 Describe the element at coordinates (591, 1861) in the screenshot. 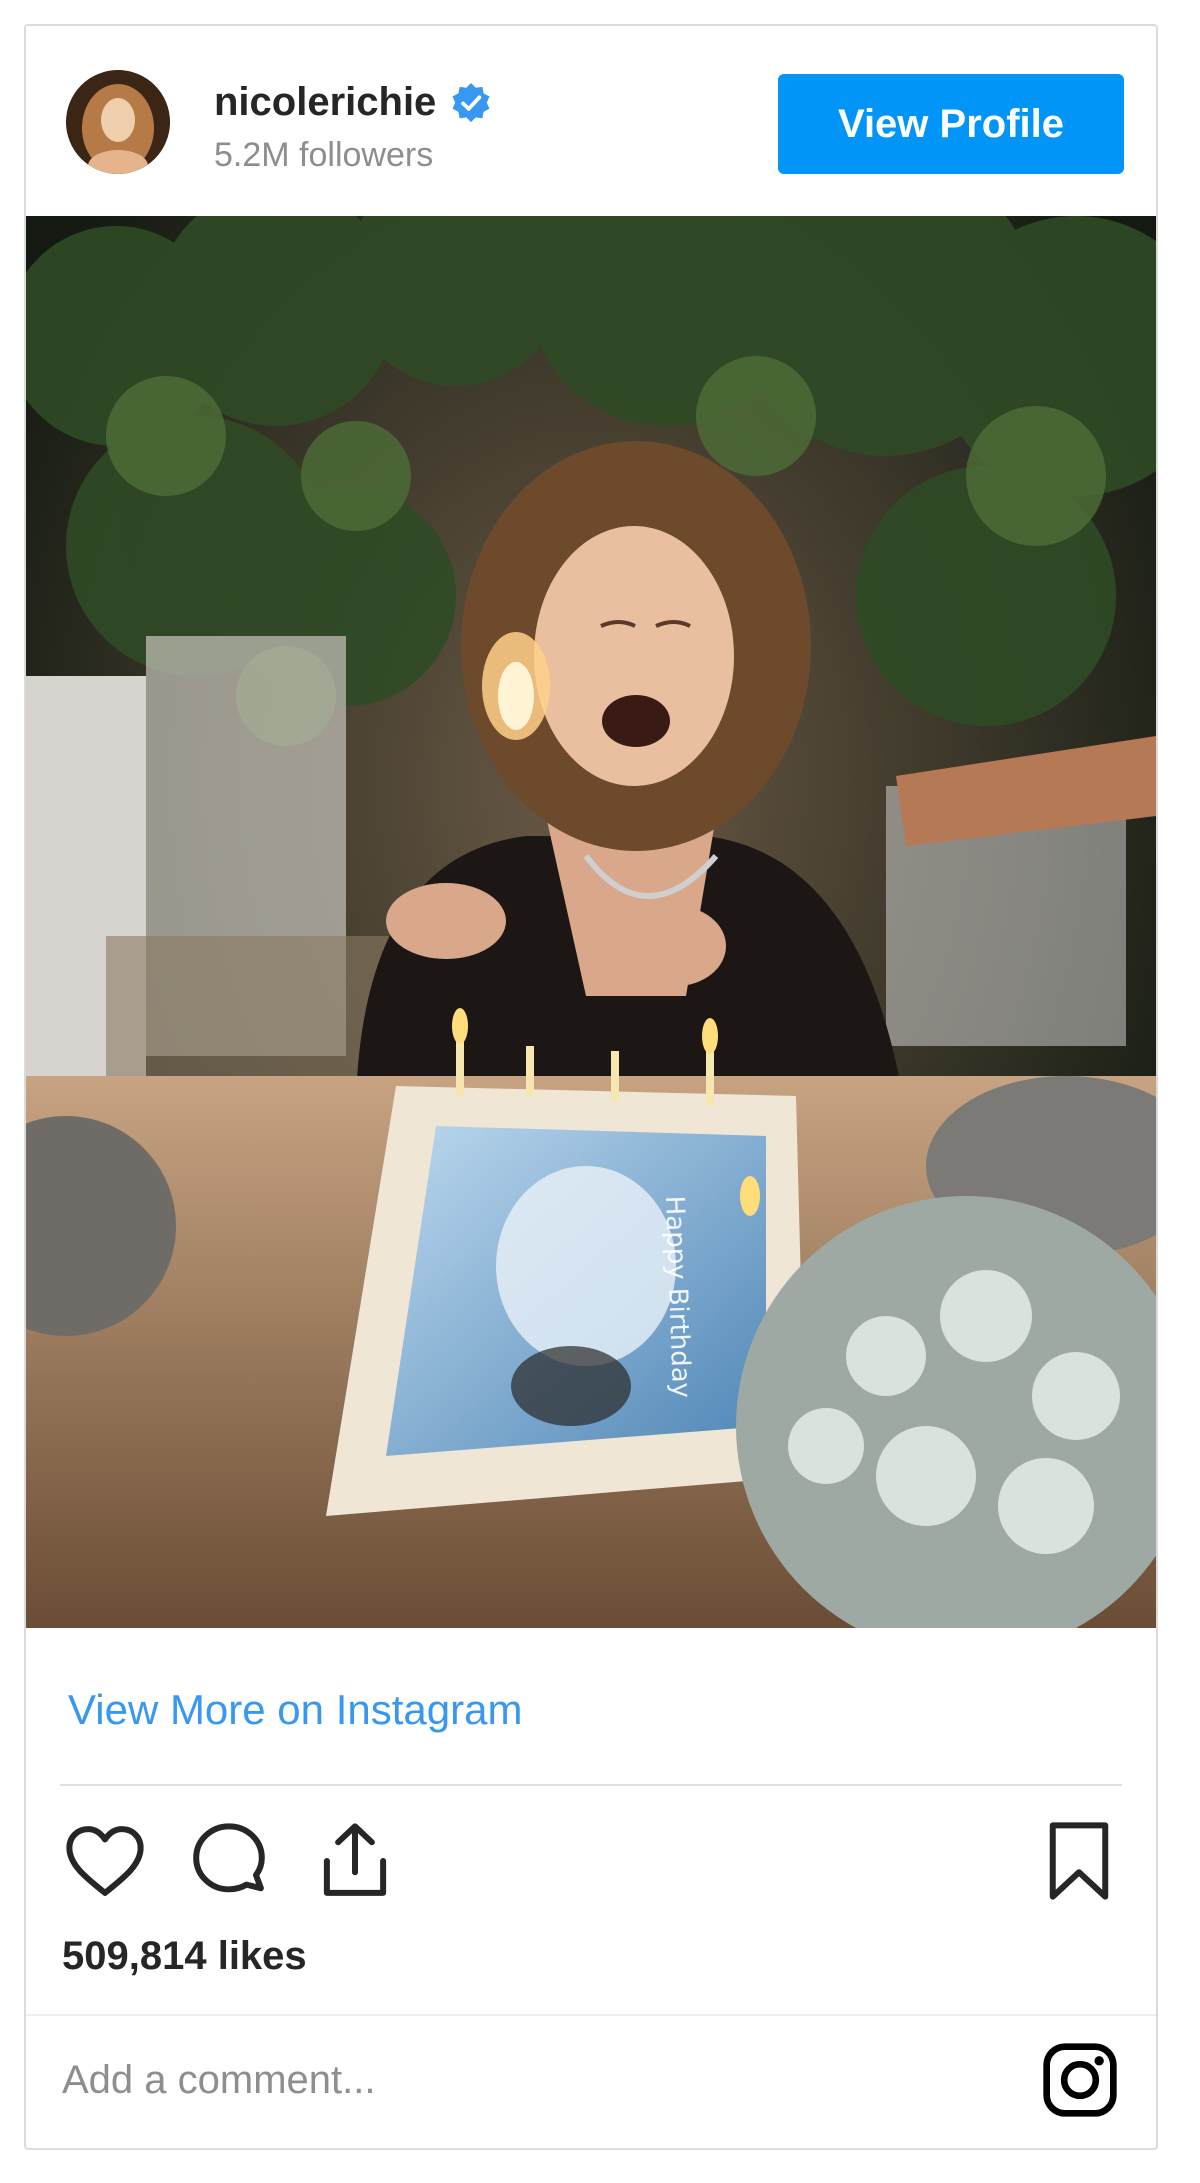

I see `action-bar` at that location.